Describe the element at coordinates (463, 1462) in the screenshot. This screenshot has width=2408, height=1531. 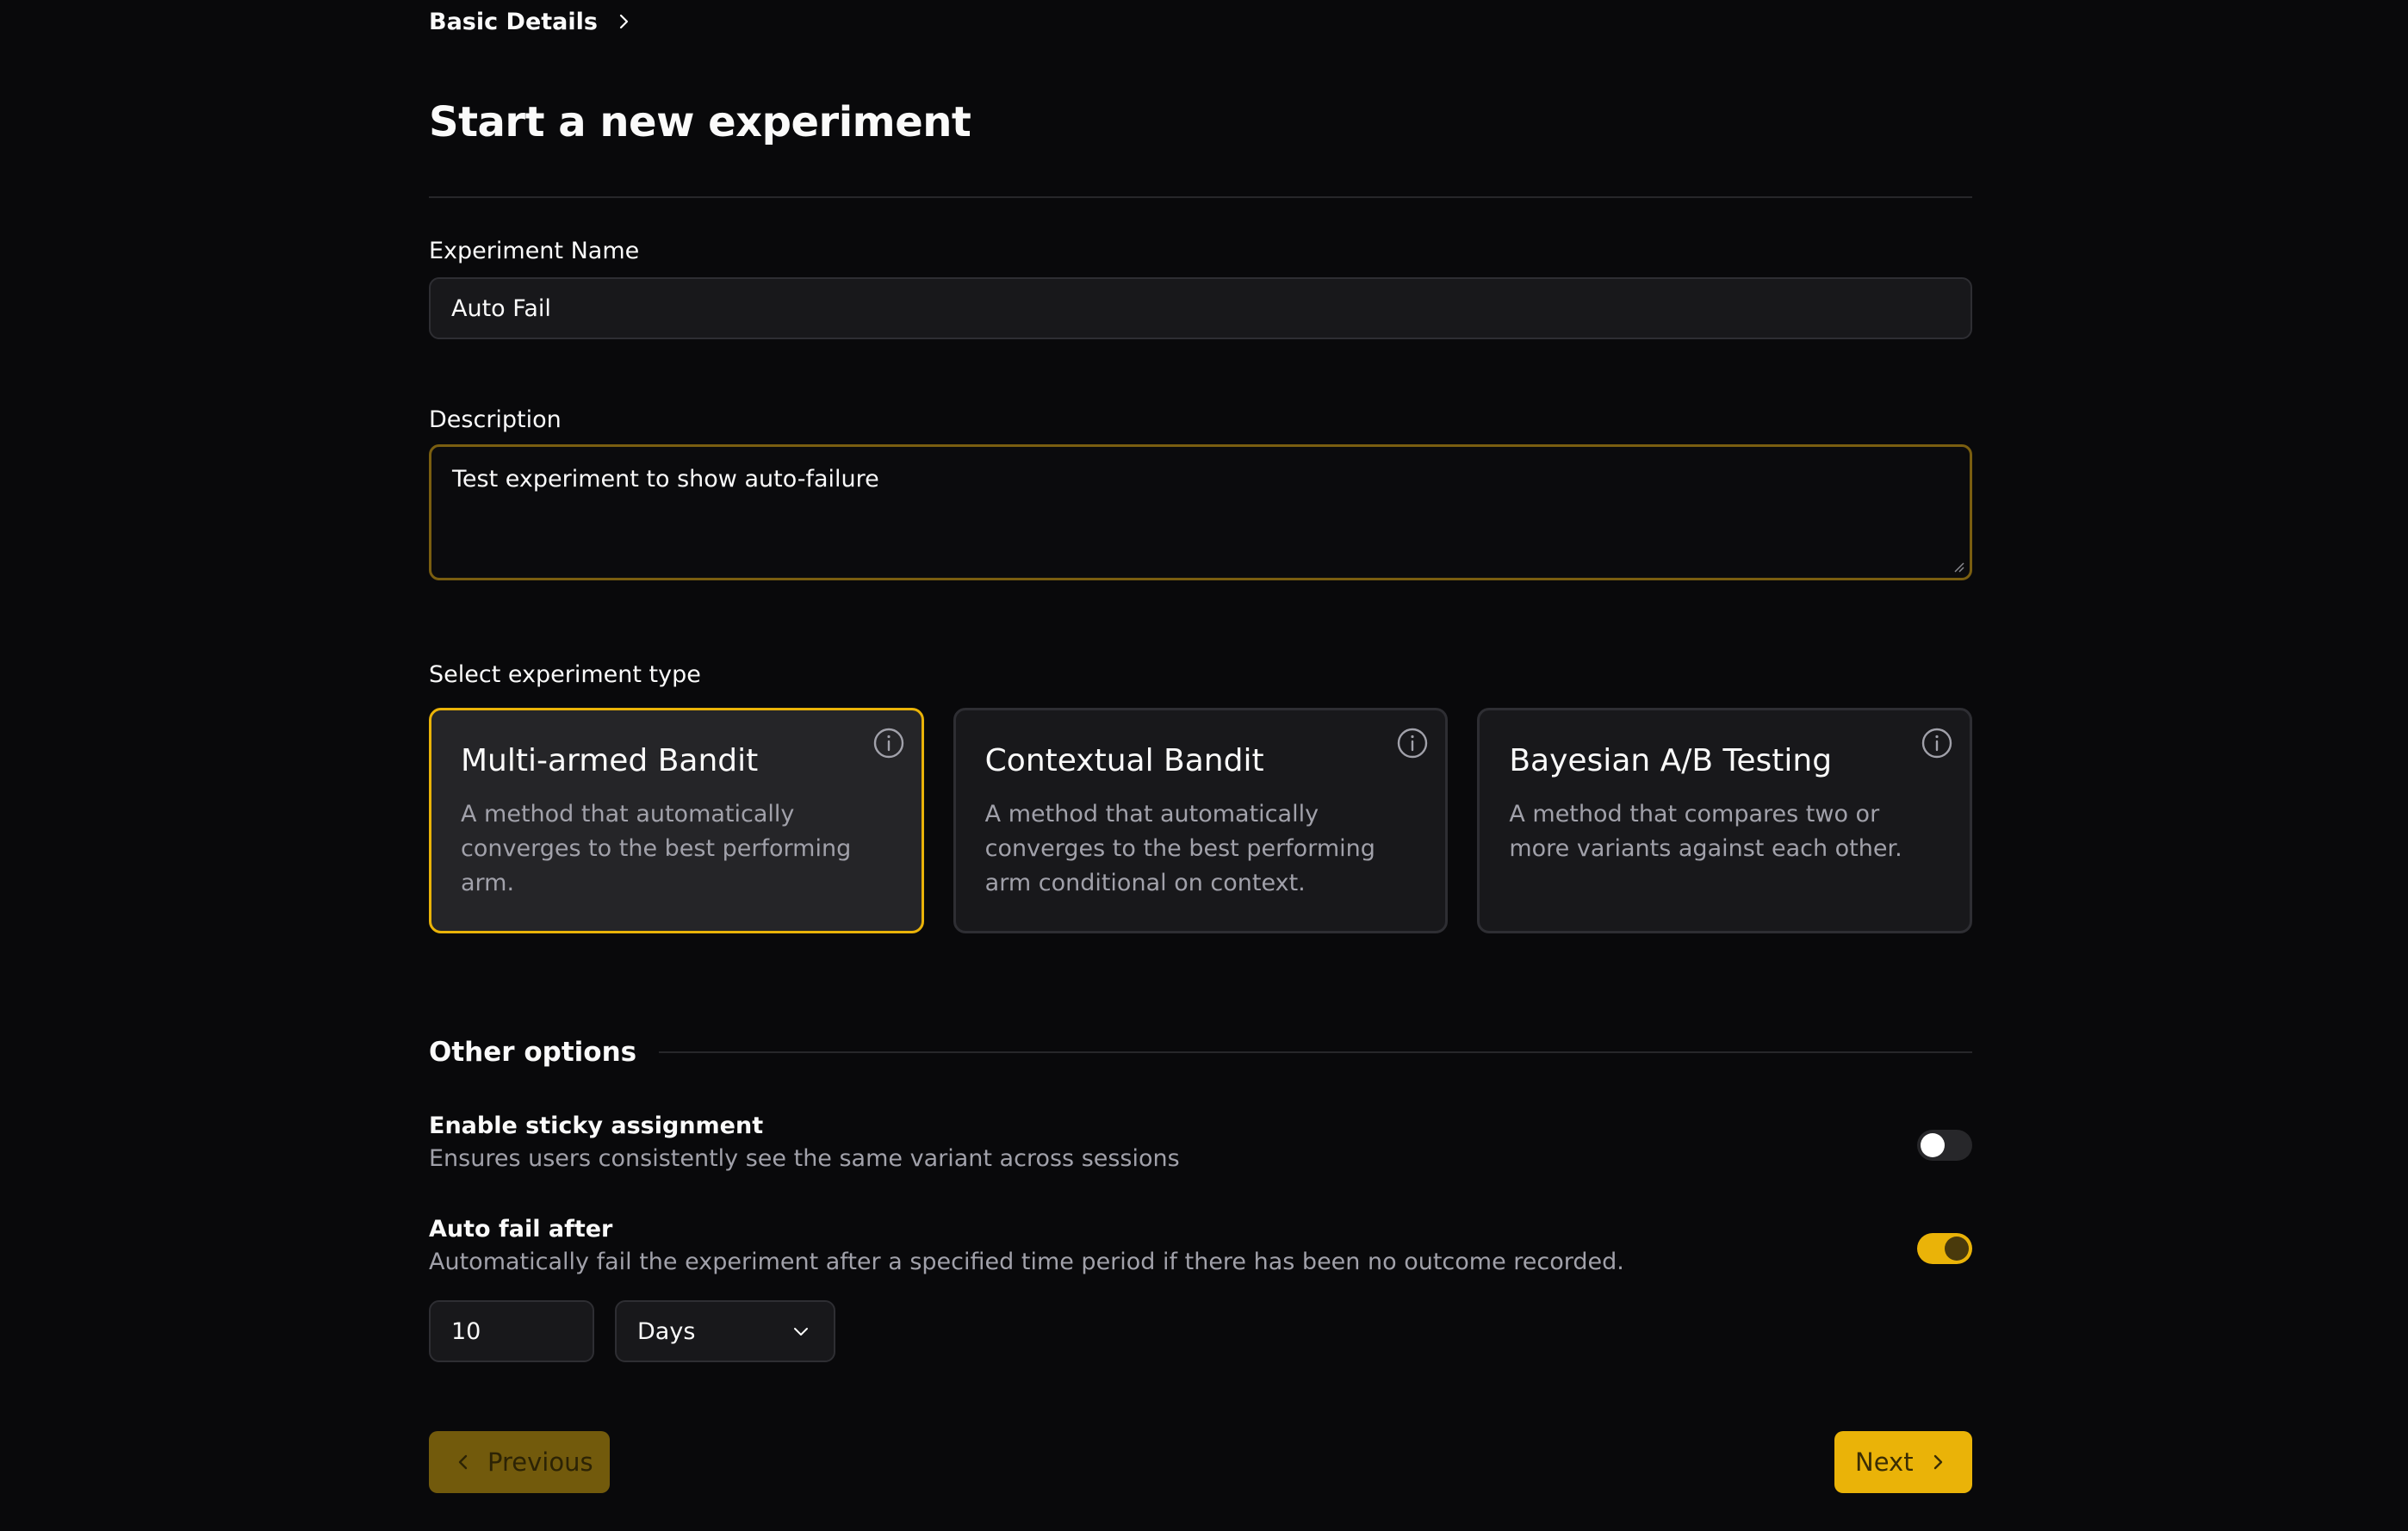
I see `chevron-left-icon` at that location.